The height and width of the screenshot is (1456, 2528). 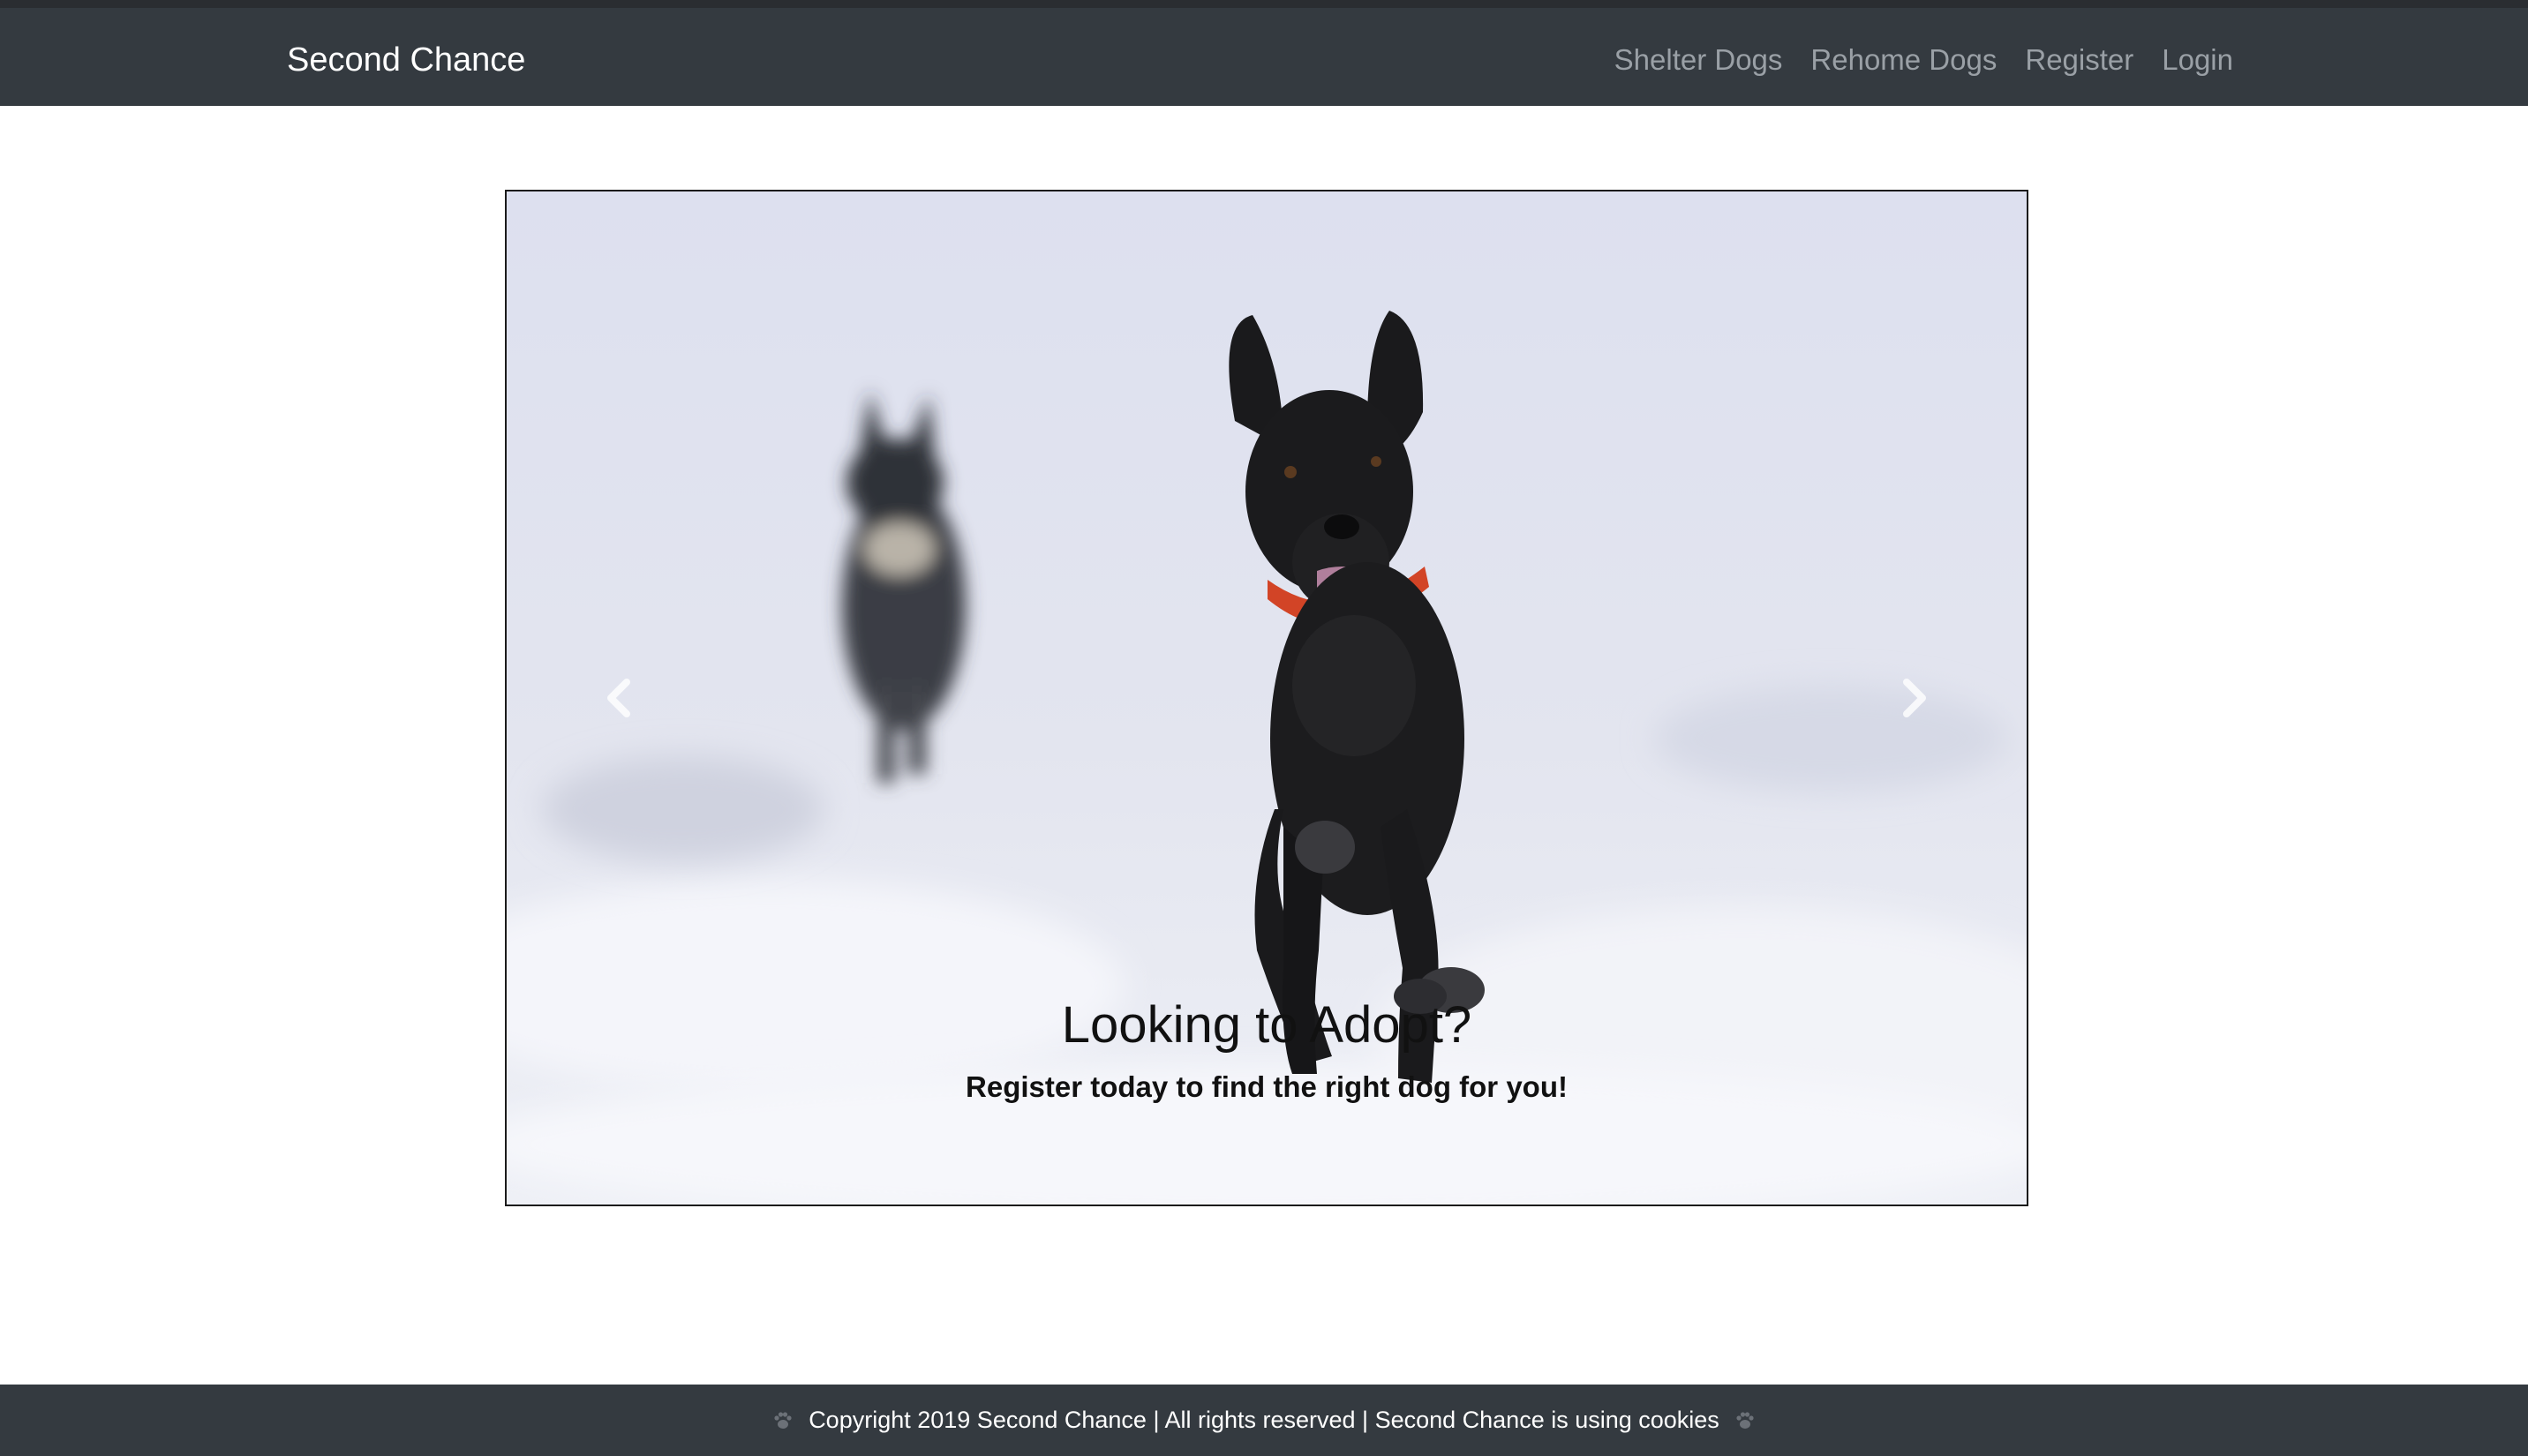 I want to click on top-strip, so click(x=1264, y=4).